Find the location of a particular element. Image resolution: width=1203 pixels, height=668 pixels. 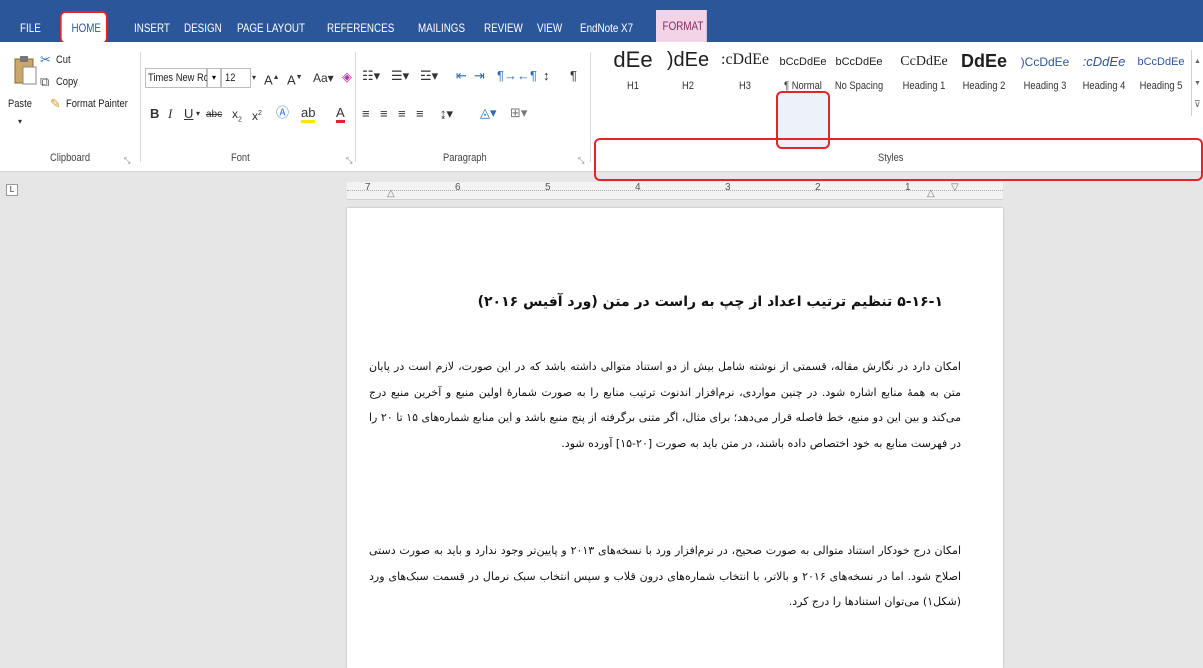

styles-gallery-scrollbar: ▲ ▼ ⊽ is located at coordinates (1197, 83).